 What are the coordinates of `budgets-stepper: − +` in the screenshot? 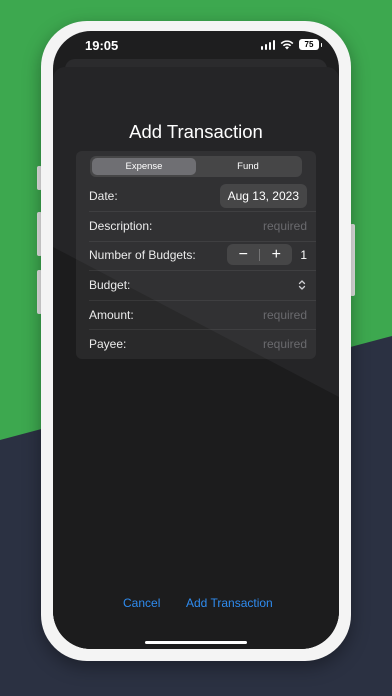 It's located at (260, 254).